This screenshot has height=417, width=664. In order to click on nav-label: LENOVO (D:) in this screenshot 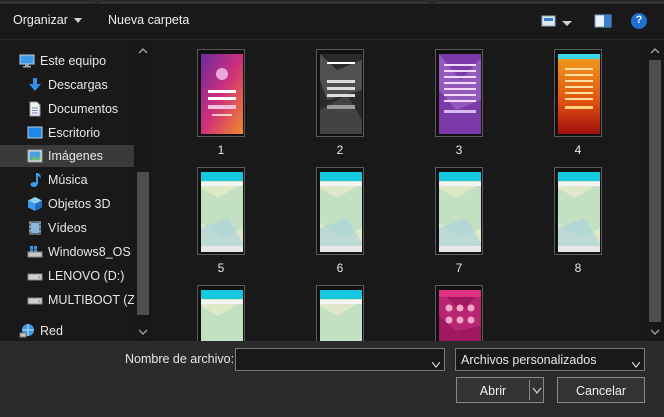, I will do `click(86, 276)`.